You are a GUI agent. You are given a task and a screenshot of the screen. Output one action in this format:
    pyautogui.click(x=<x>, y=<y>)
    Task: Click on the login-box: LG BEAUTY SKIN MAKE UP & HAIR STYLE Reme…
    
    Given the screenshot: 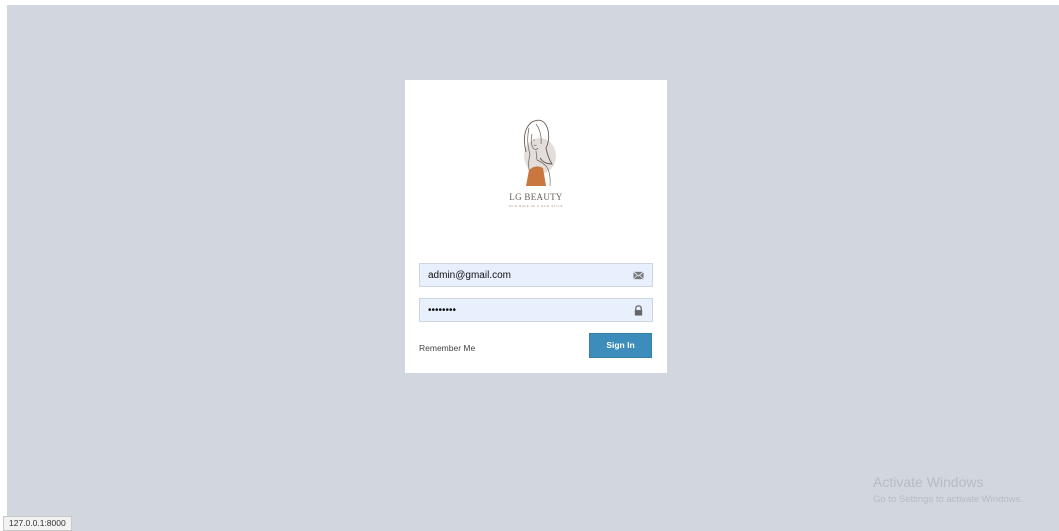 What is the action you would take?
    pyautogui.click(x=536, y=226)
    